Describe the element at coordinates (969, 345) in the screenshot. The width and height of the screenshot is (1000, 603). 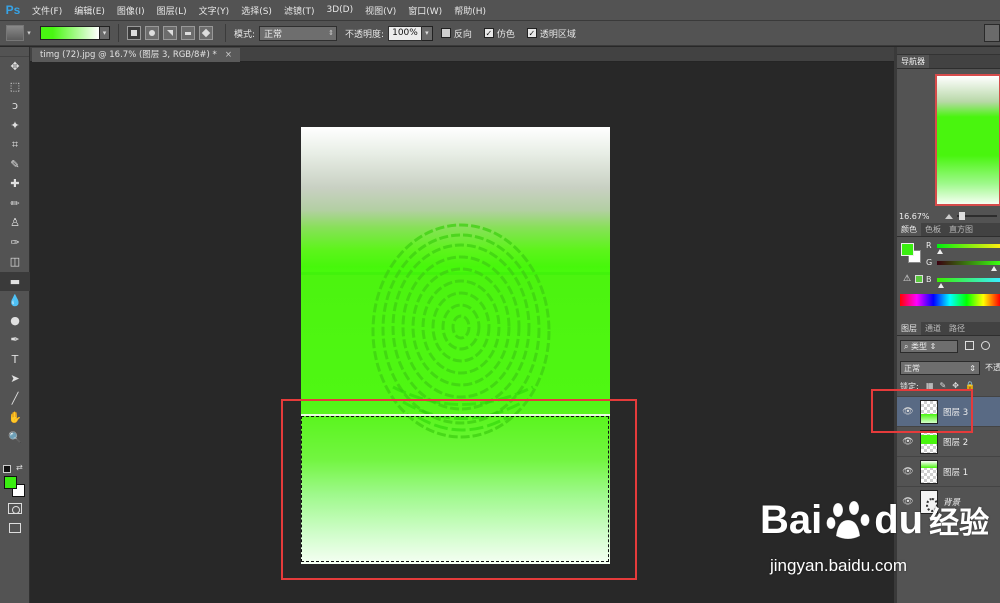
I see `filter-image-icon` at that location.